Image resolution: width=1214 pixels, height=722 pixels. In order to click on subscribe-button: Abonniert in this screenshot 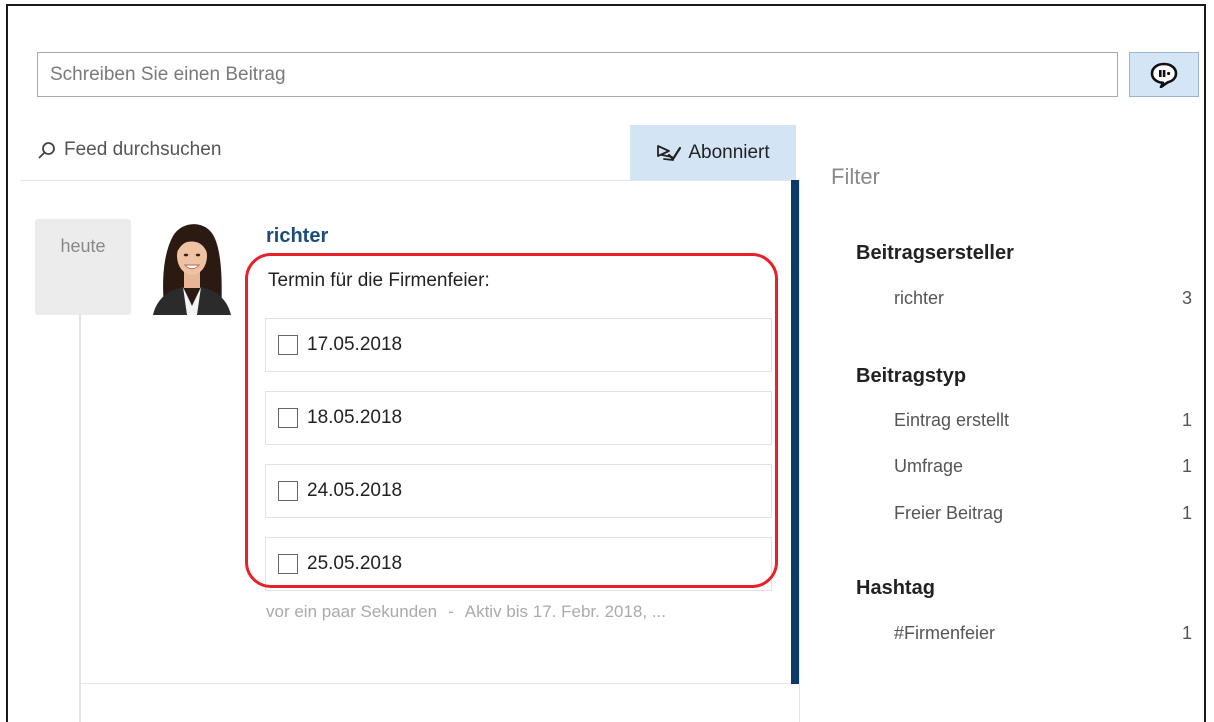, I will do `click(713, 152)`.